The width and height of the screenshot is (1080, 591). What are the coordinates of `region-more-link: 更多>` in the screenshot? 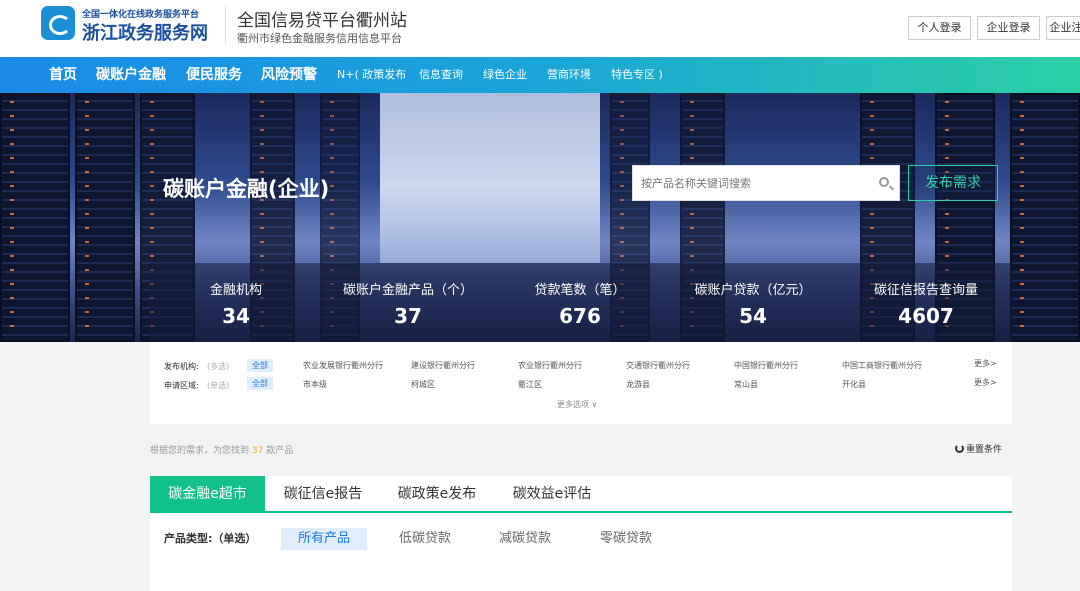 It's located at (985, 382).